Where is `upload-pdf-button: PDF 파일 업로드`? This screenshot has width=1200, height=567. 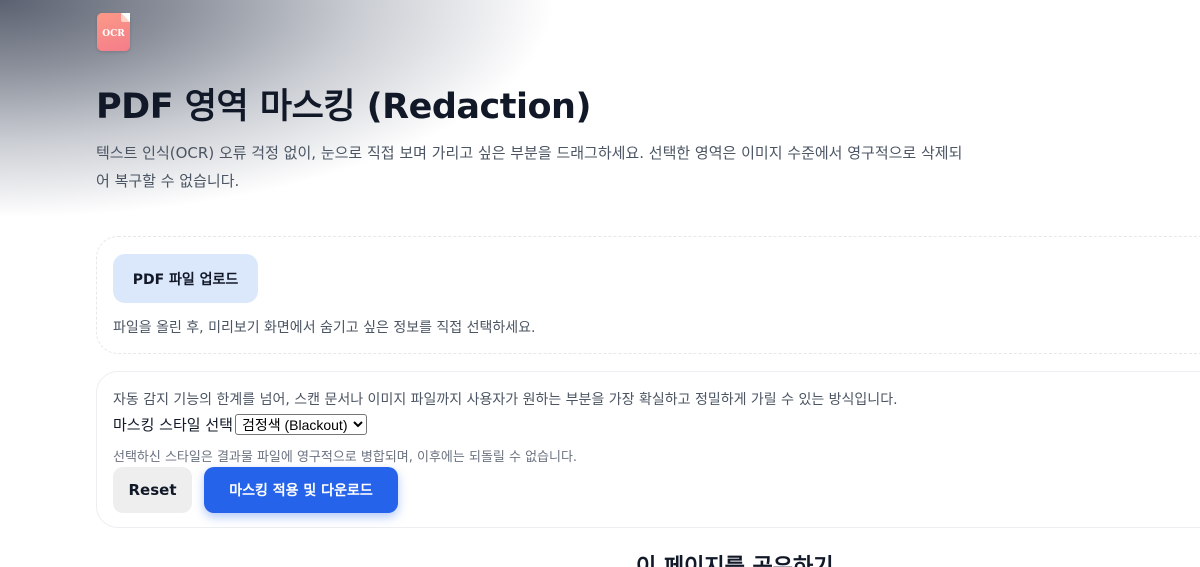 upload-pdf-button: PDF 파일 업로드 is located at coordinates (185, 278).